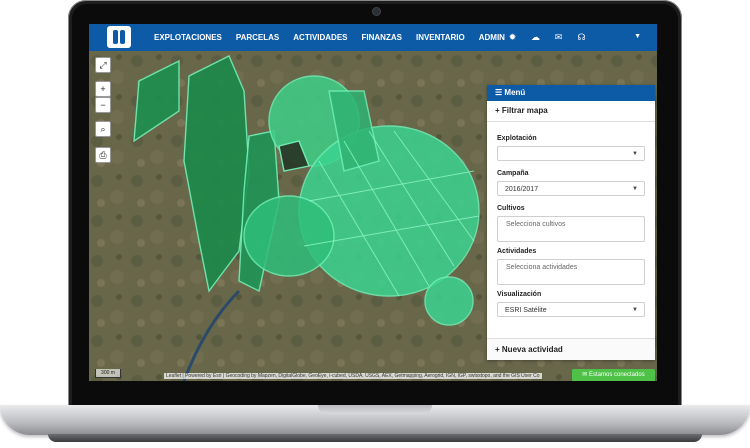 The width and height of the screenshot is (750, 448). I want to click on actividades-label: Actividades, so click(517, 251).